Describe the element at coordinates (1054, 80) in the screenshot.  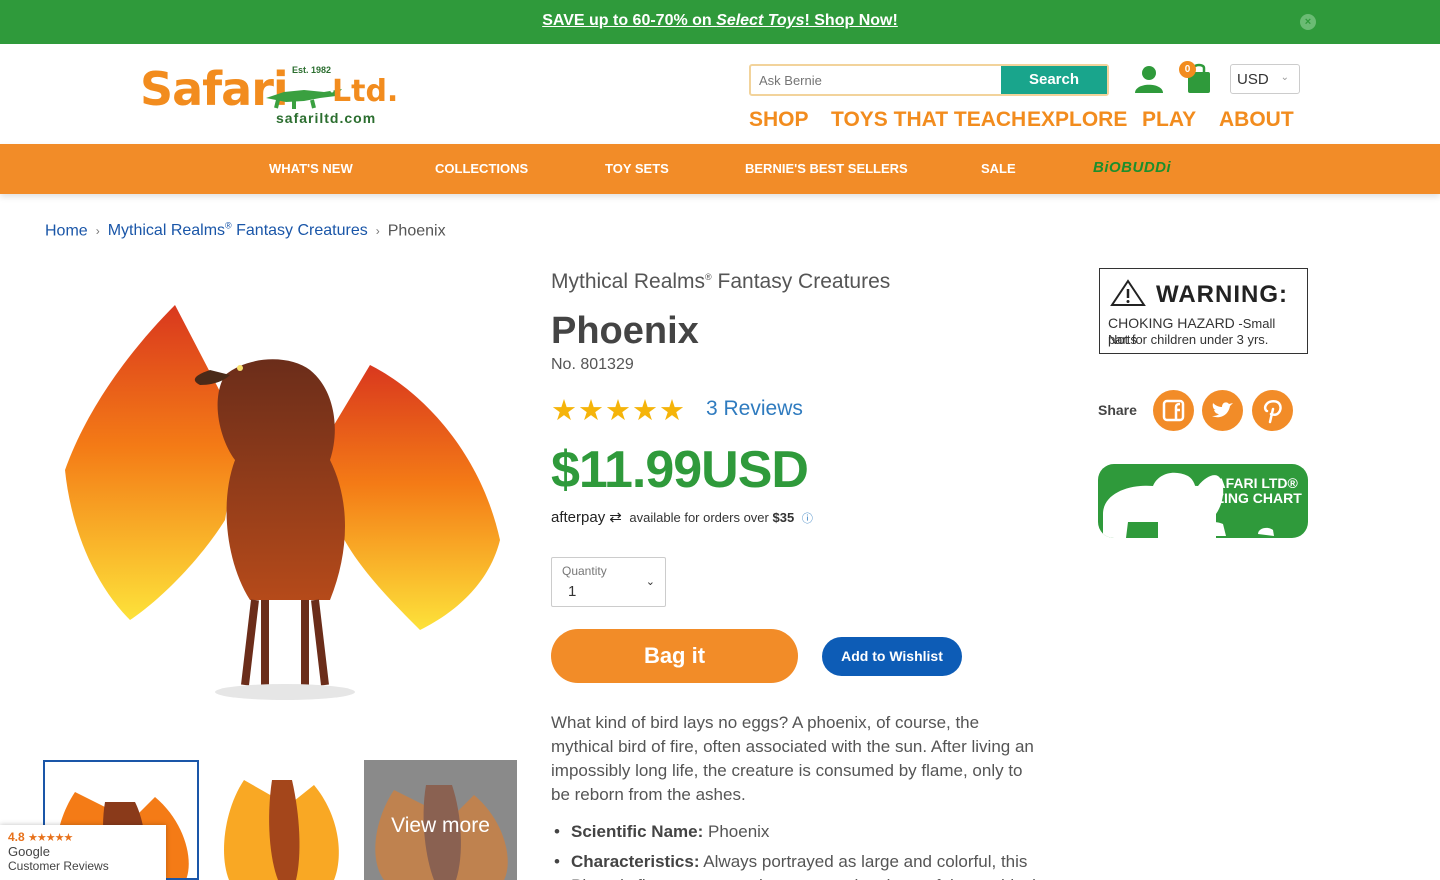
I see `search-button: Search` at that location.